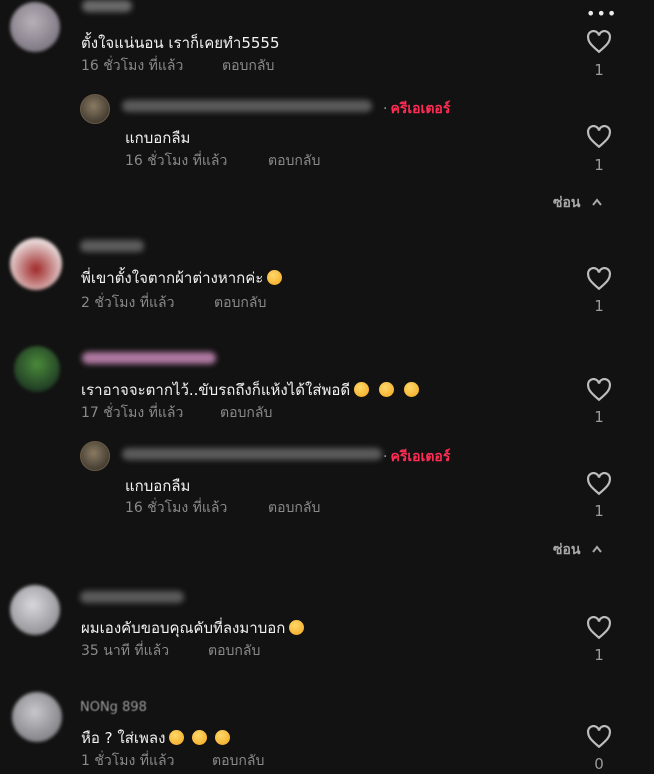 This screenshot has width=654, height=774. What do you see at coordinates (177, 737) in the screenshot?
I see `rofl-emoji-icon` at bounding box center [177, 737].